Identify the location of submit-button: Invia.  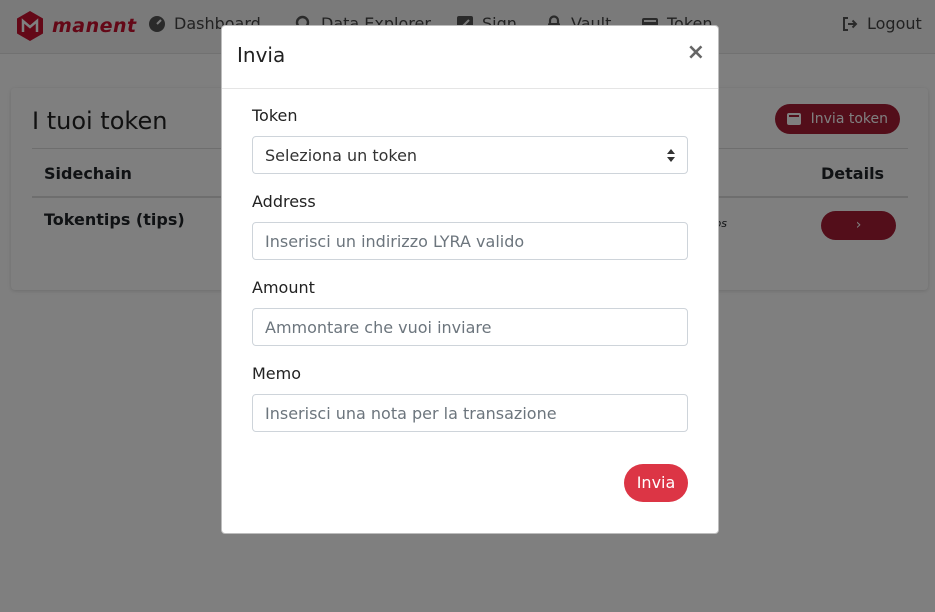
(656, 483).